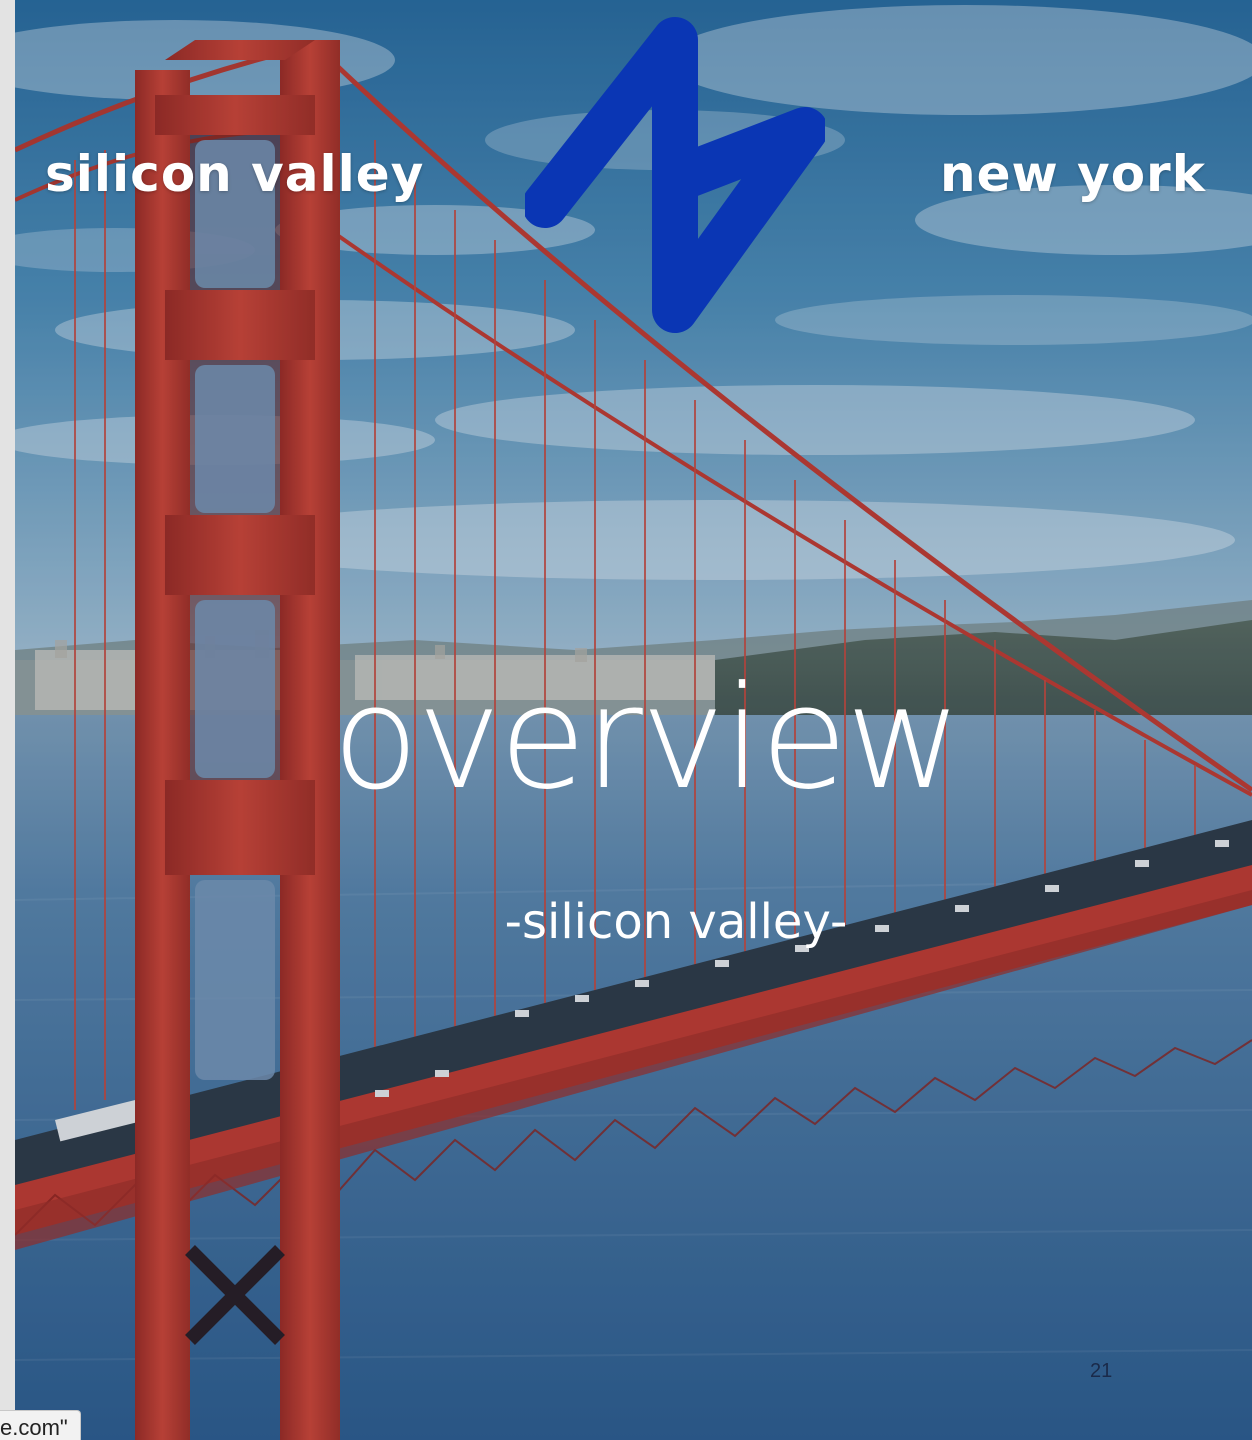 The width and height of the screenshot is (1252, 1440). I want to click on status-url-tooltip: e.com", so click(40, 1425).